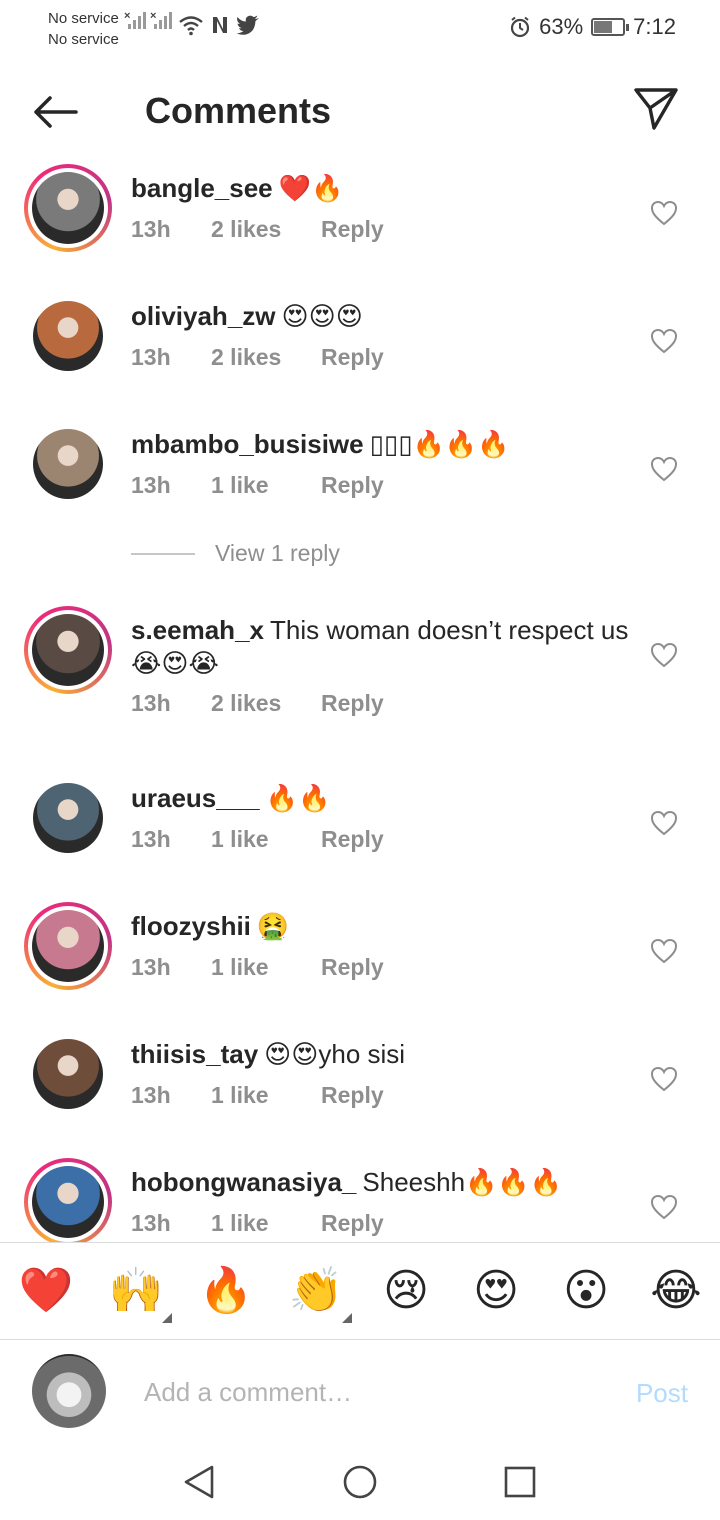 Image resolution: width=720 pixels, height=1520 pixels. I want to click on comment-meta: 13h 2 likes Reply, so click(257, 703).